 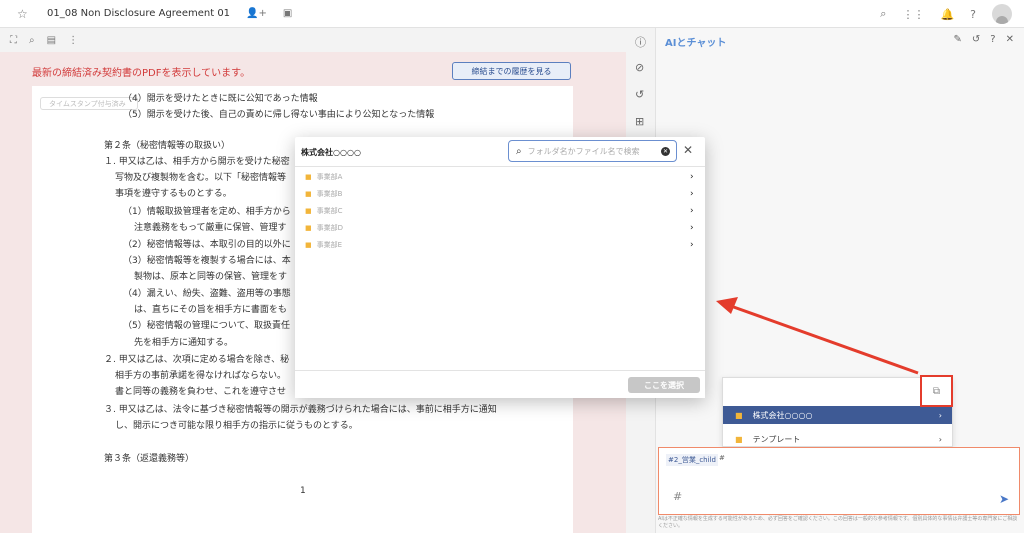 What do you see at coordinates (210, 310) in the screenshot?
I see `doc-line: は、直ちにその旨を相手方に書面をも` at bounding box center [210, 310].